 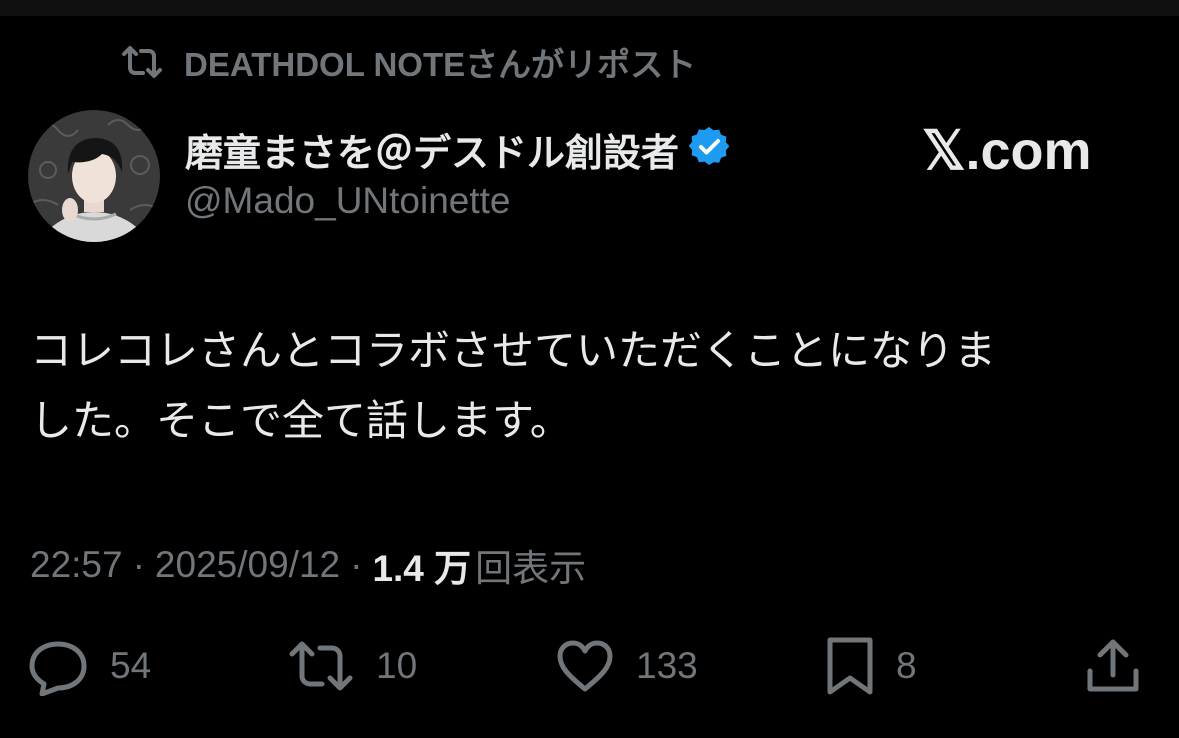 What do you see at coordinates (627, 666) in the screenshot?
I see `like-button: 133` at bounding box center [627, 666].